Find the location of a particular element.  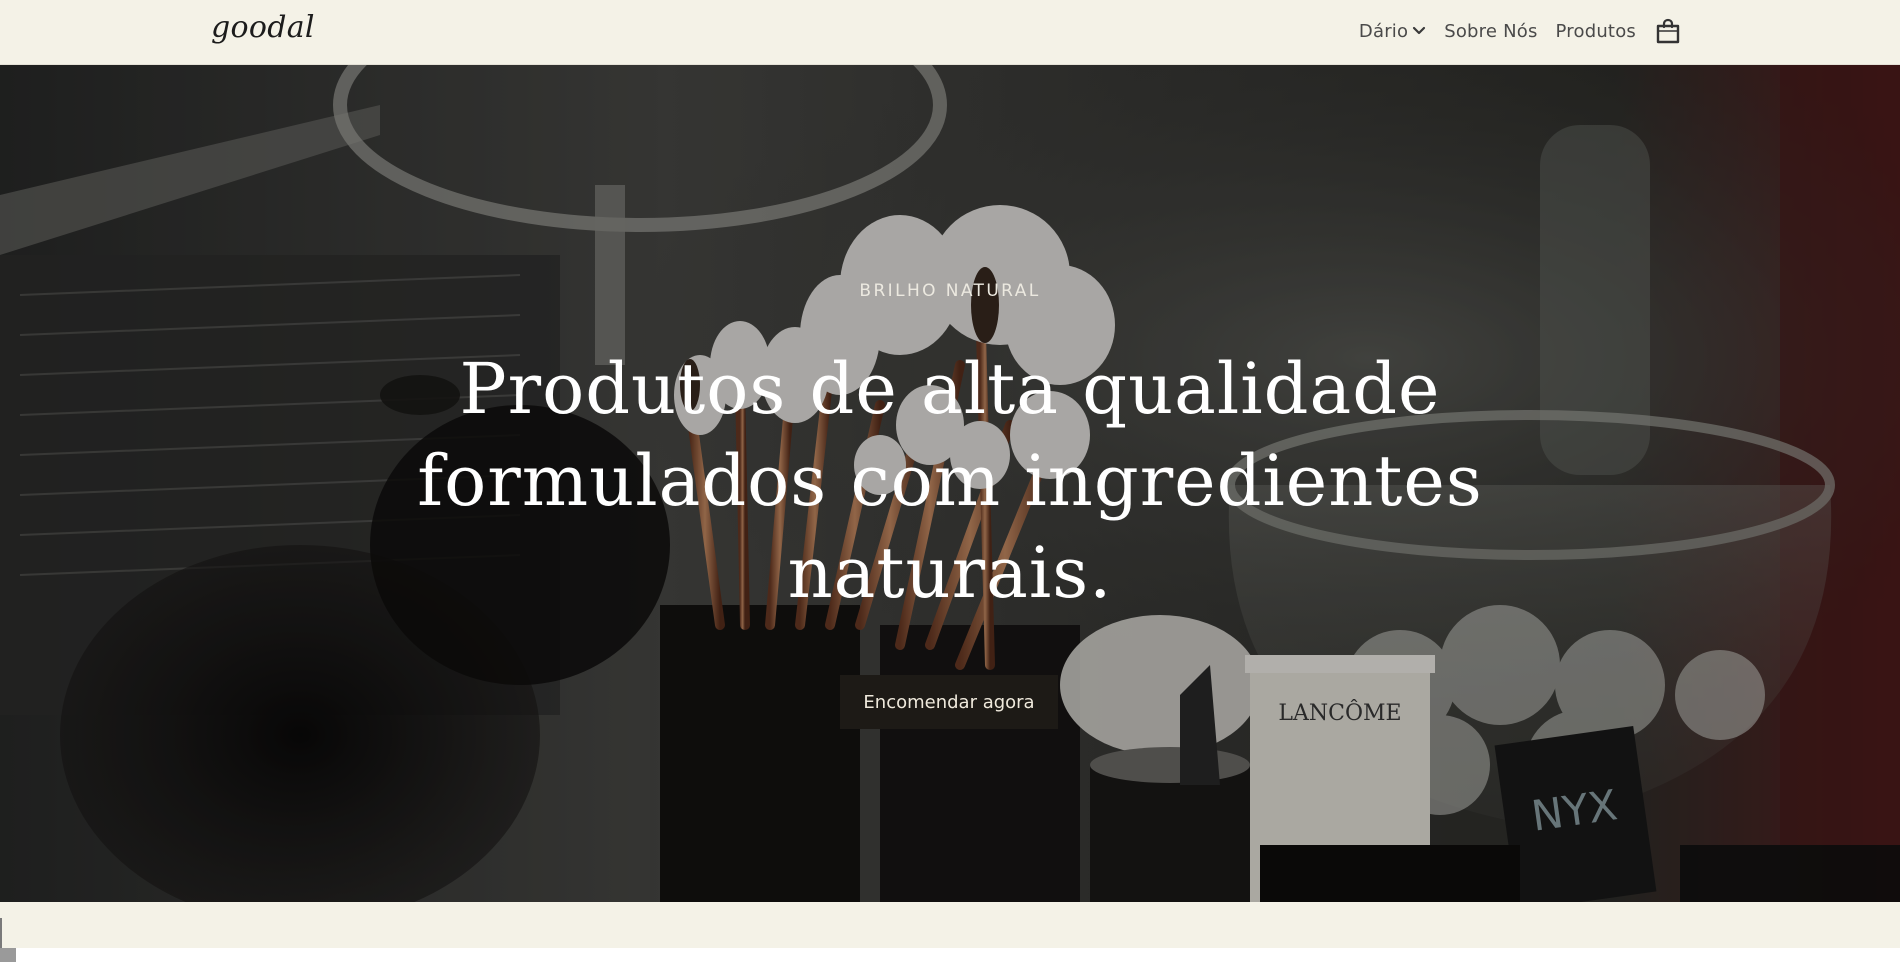

nav-item-produtos: Produtos is located at coordinates (1596, 31).